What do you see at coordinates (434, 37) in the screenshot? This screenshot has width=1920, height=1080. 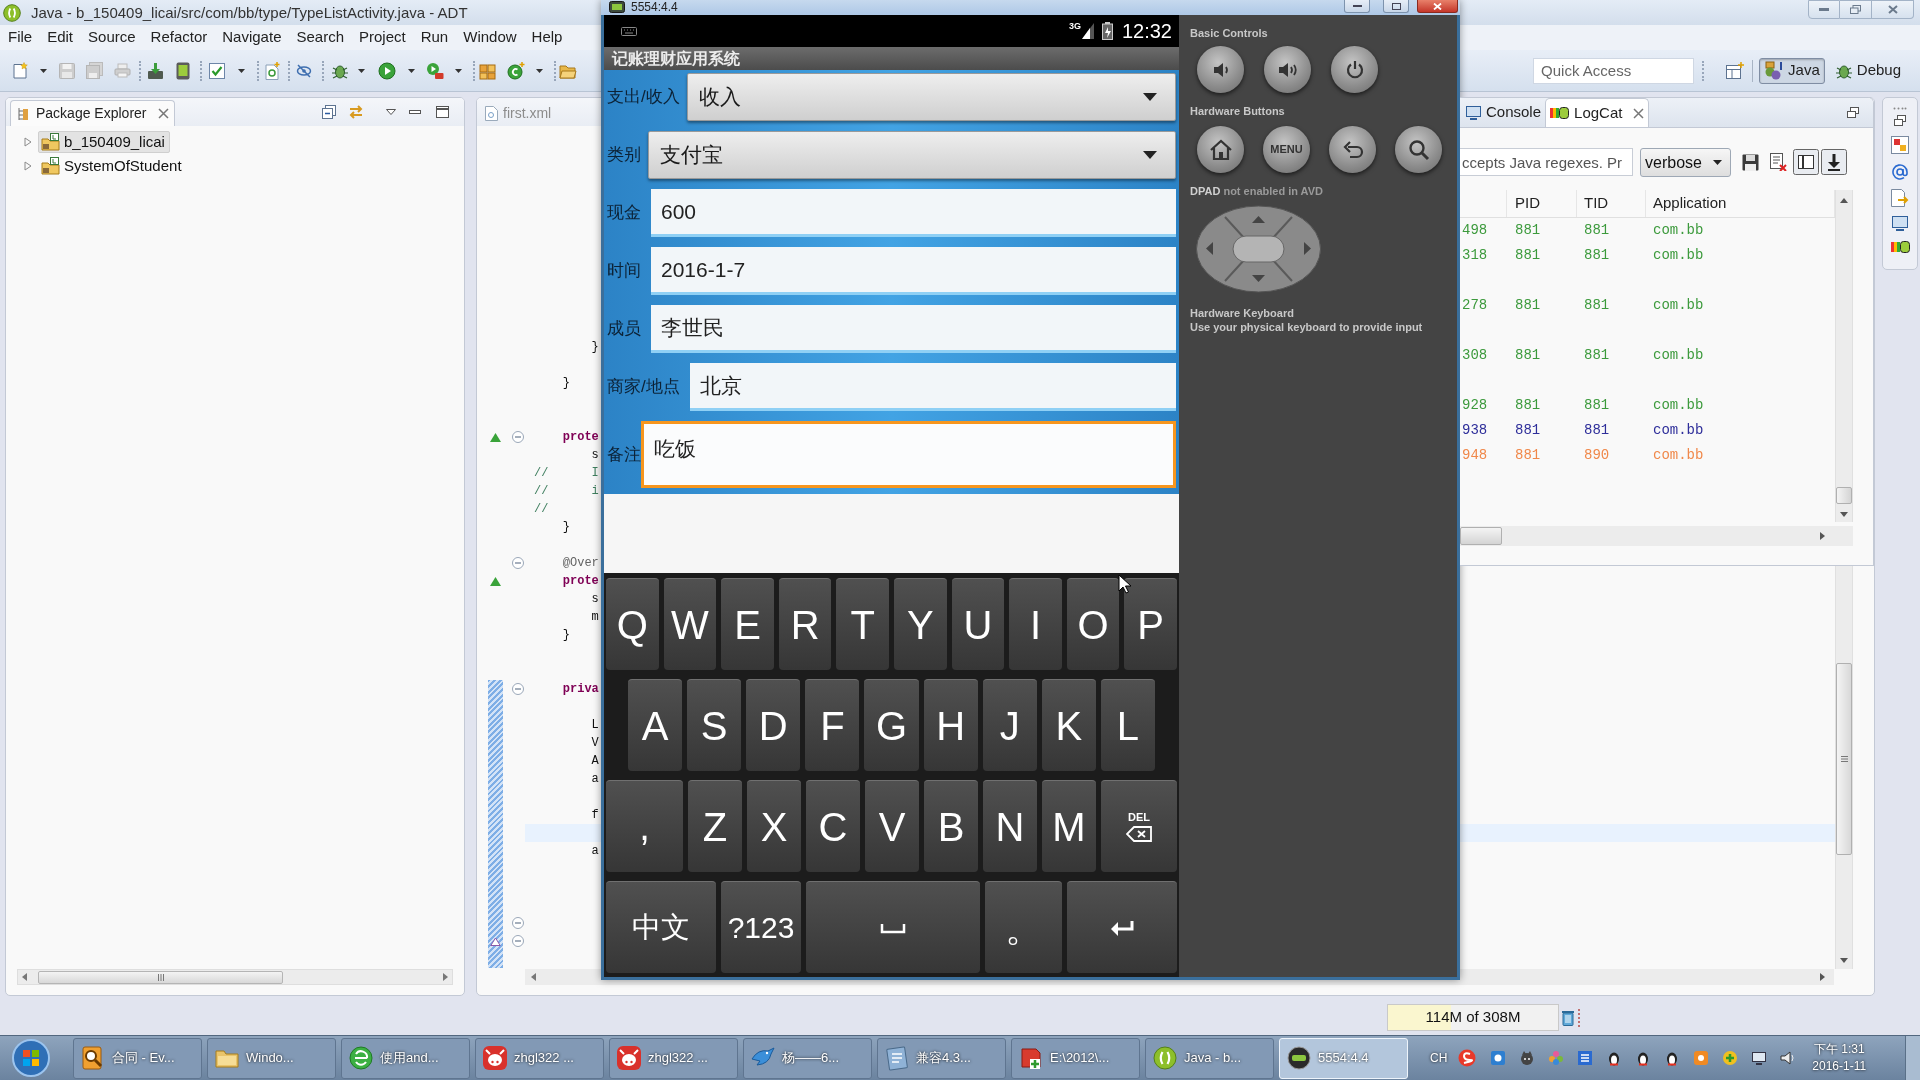 I see `menu-item: Run` at bounding box center [434, 37].